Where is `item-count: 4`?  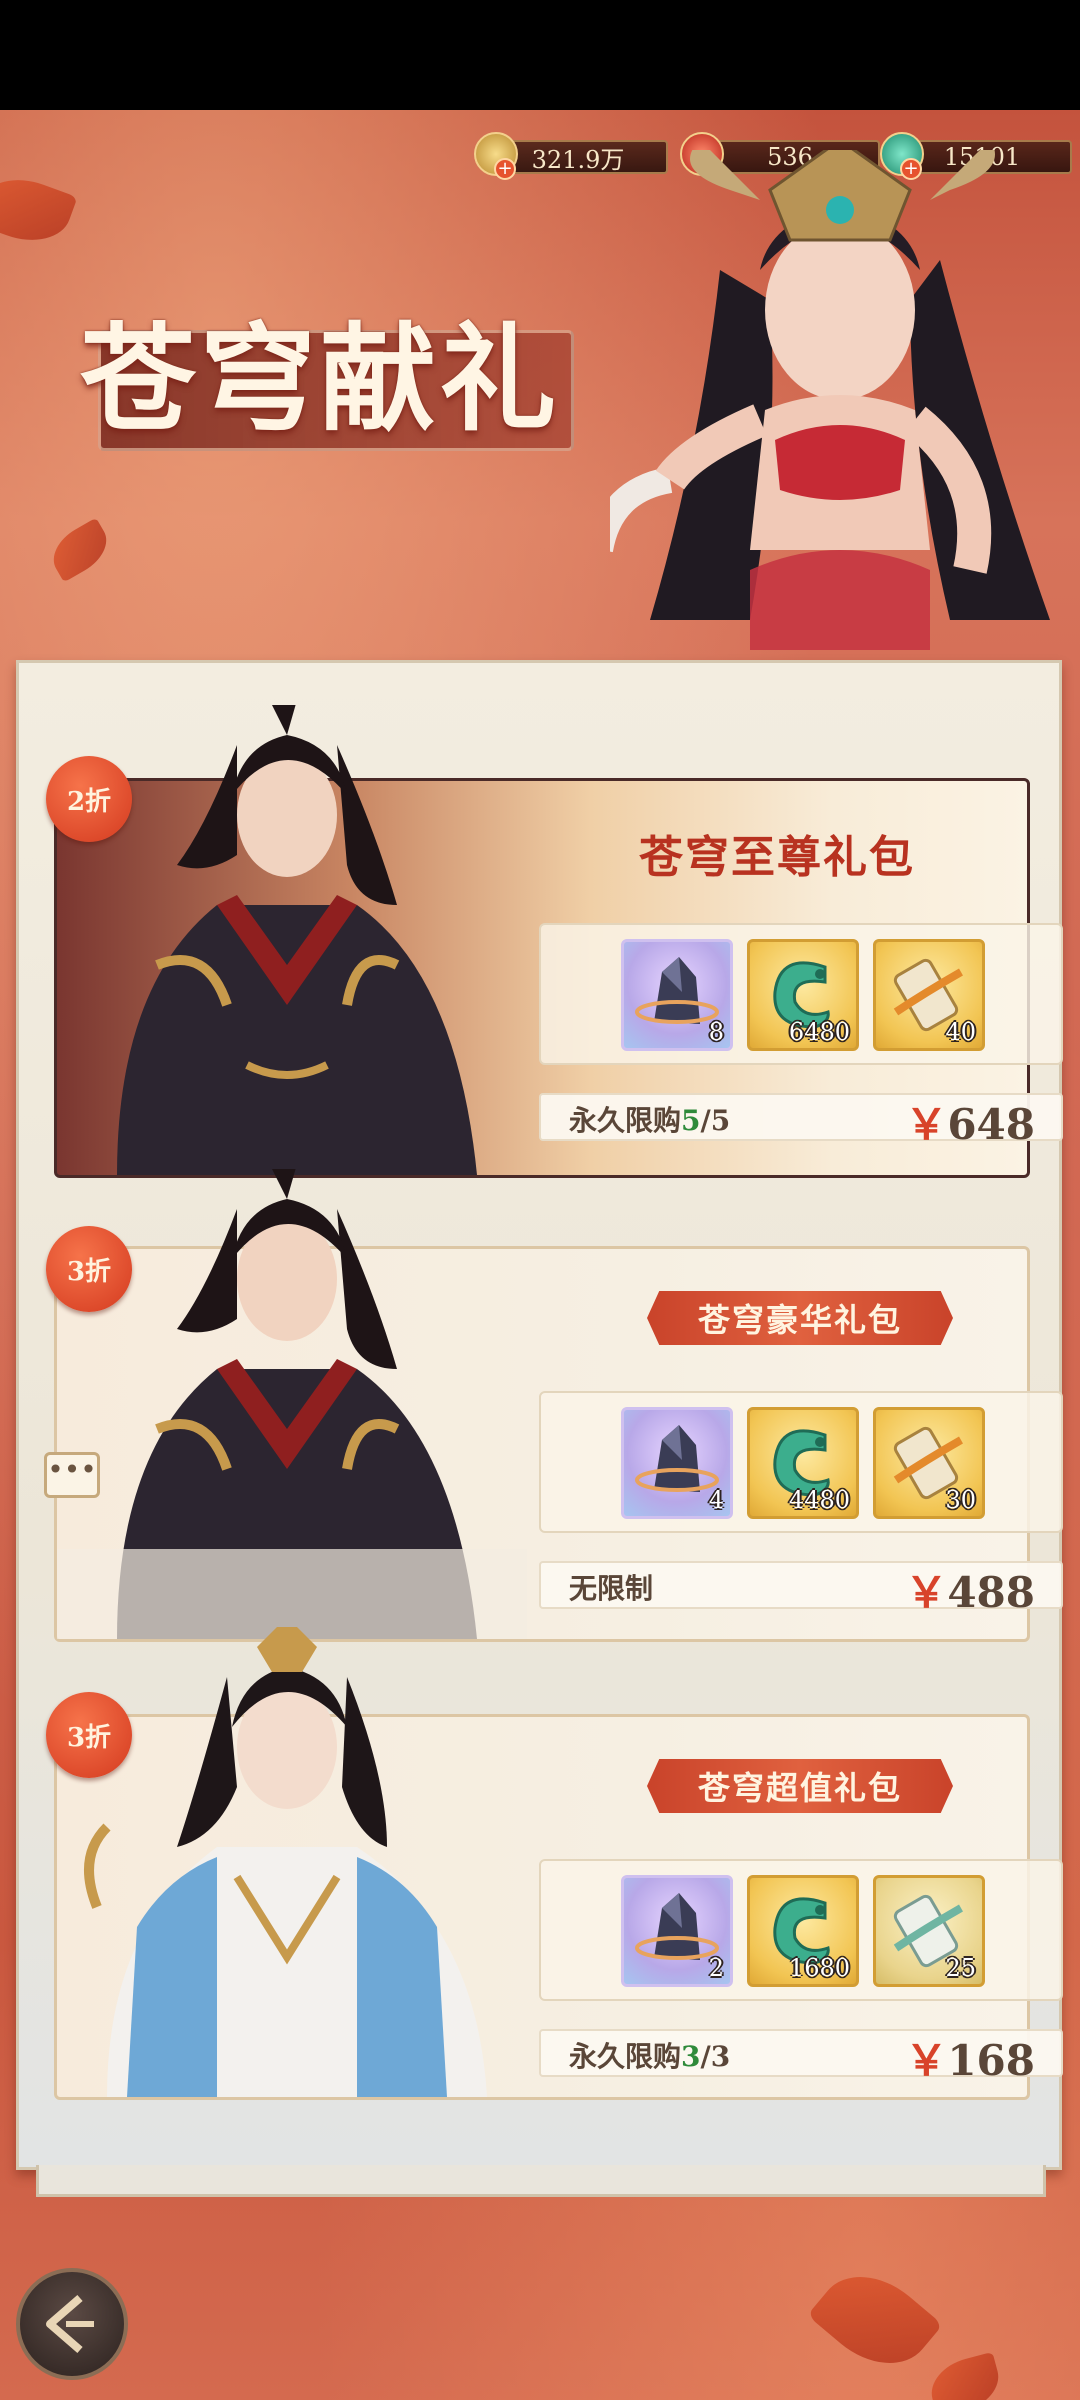
item-count: 4 is located at coordinates (716, 1500).